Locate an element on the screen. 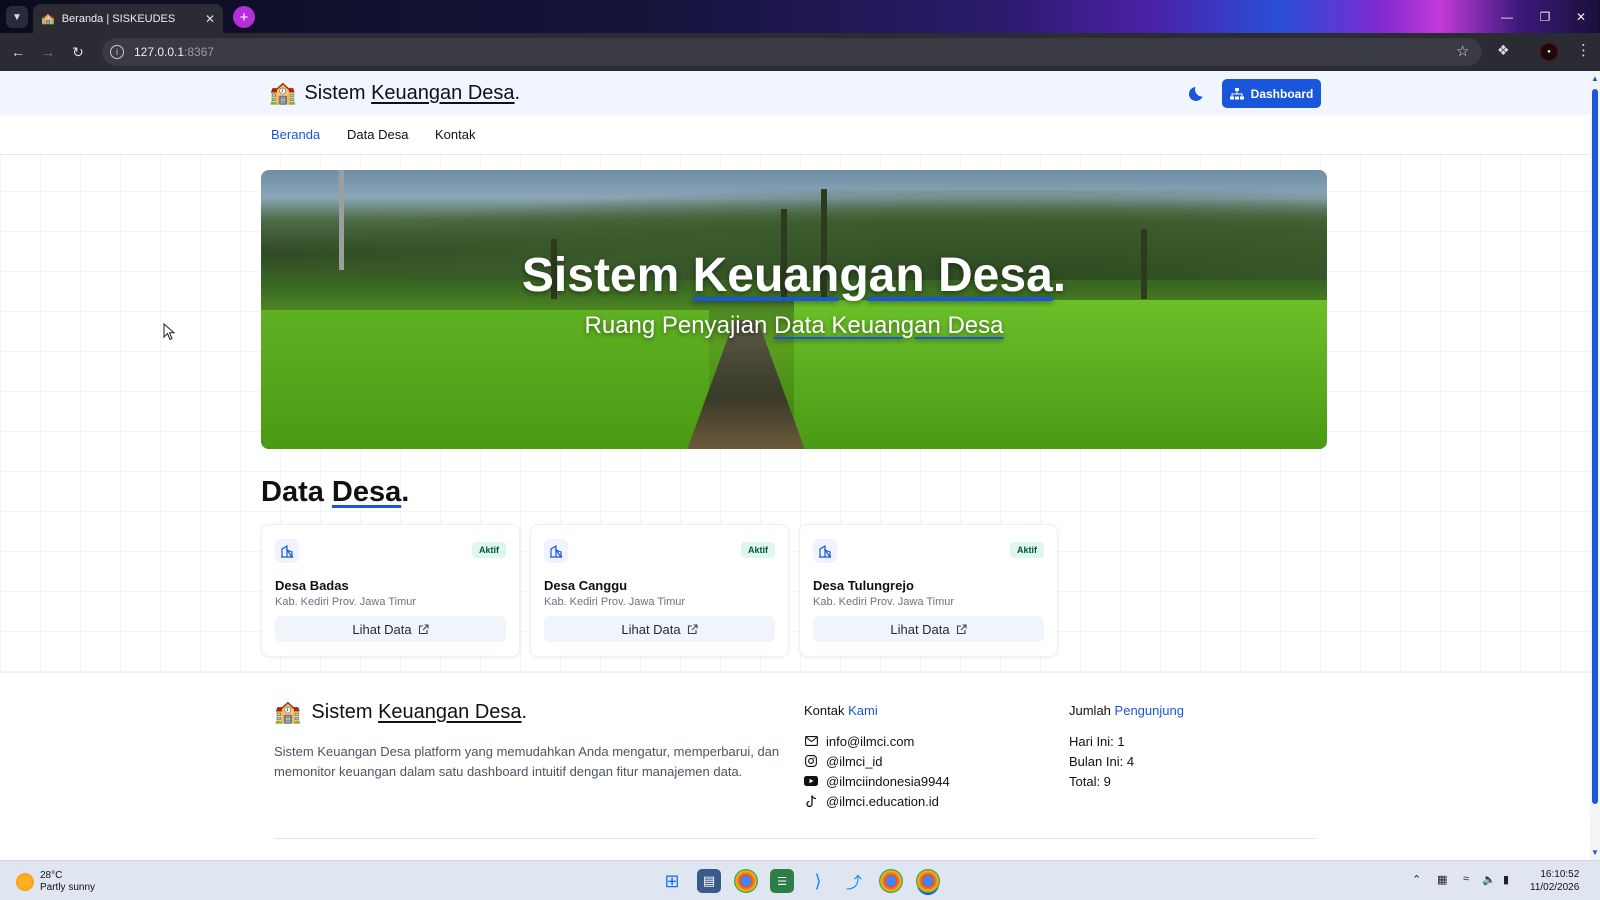 This screenshot has width=1600, height=900. browser-tab-active: 🏫 Beranda | SISKEUDES ✕ is located at coordinates (128, 18).